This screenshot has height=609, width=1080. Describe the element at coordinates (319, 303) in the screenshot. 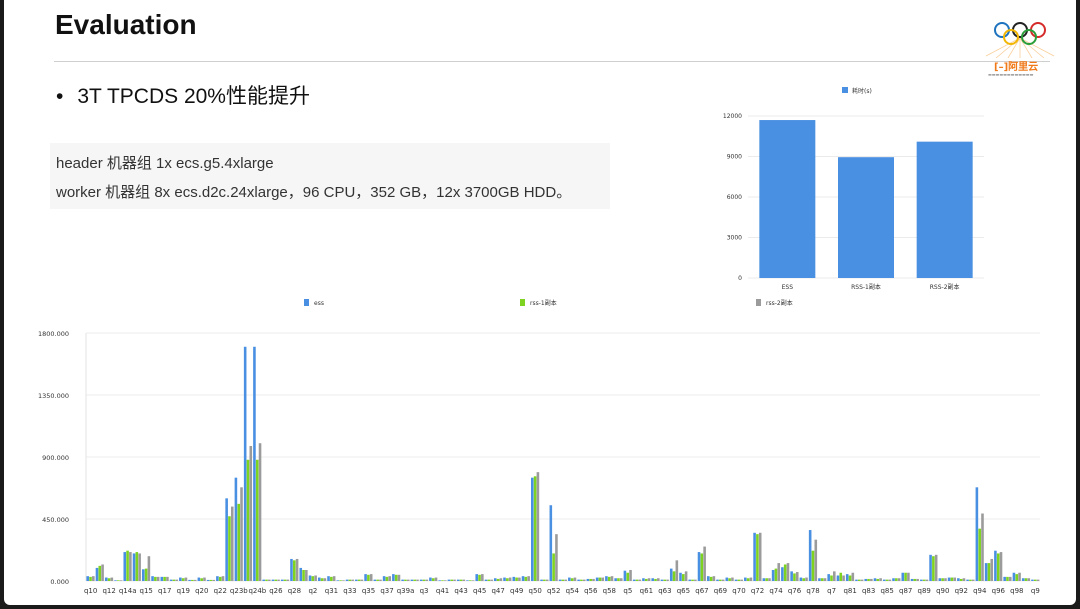

I see `legend-label: ess` at that location.